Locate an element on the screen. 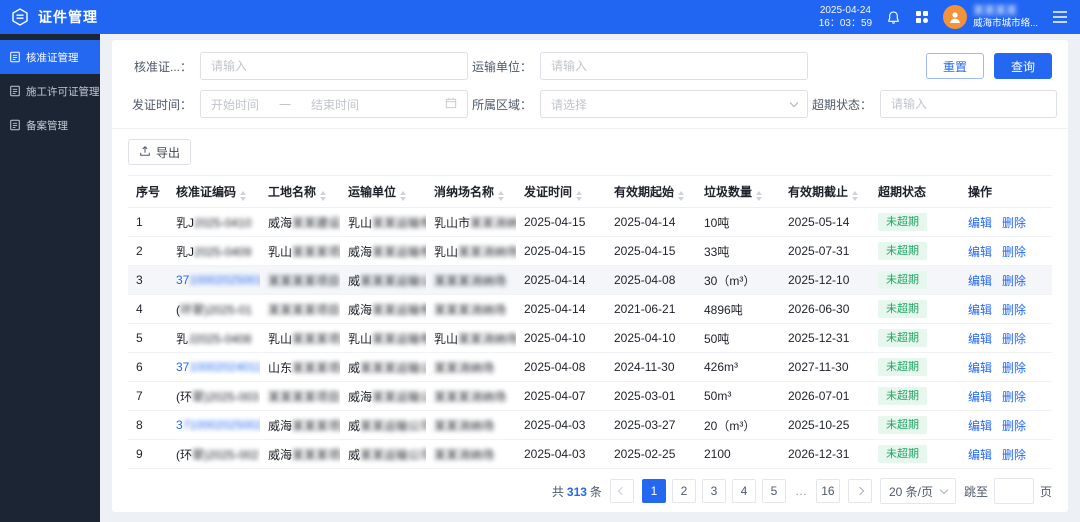 This screenshot has width=1080, height=522. table-toolbar: 导出 is located at coordinates (590, 152).